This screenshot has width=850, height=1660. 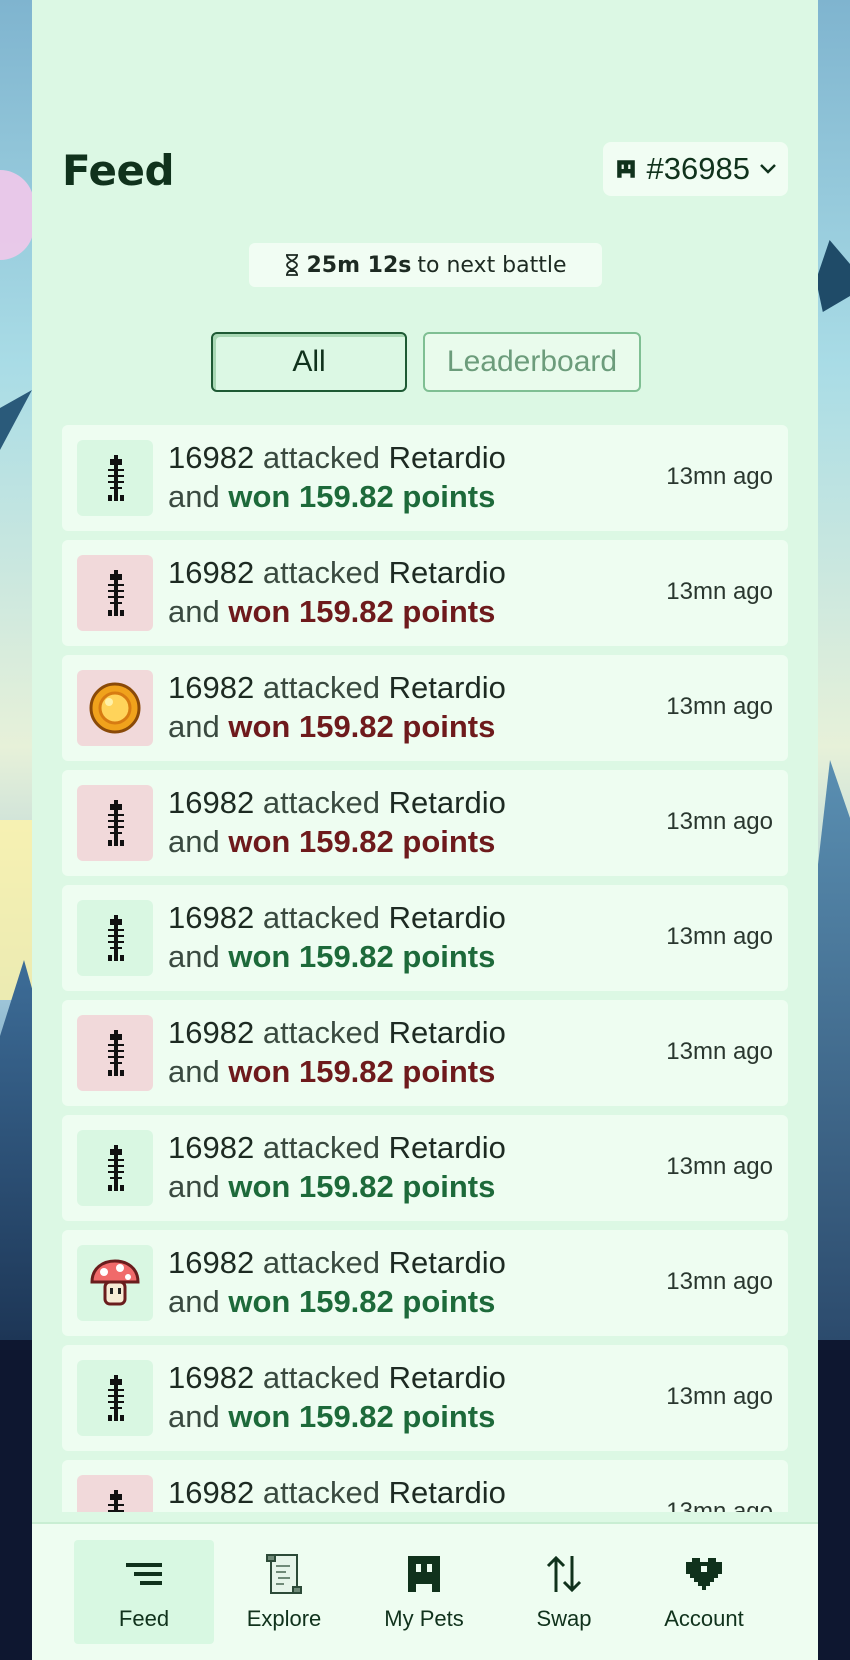 I want to click on nav-explore: Explore, so click(x=284, y=1592).